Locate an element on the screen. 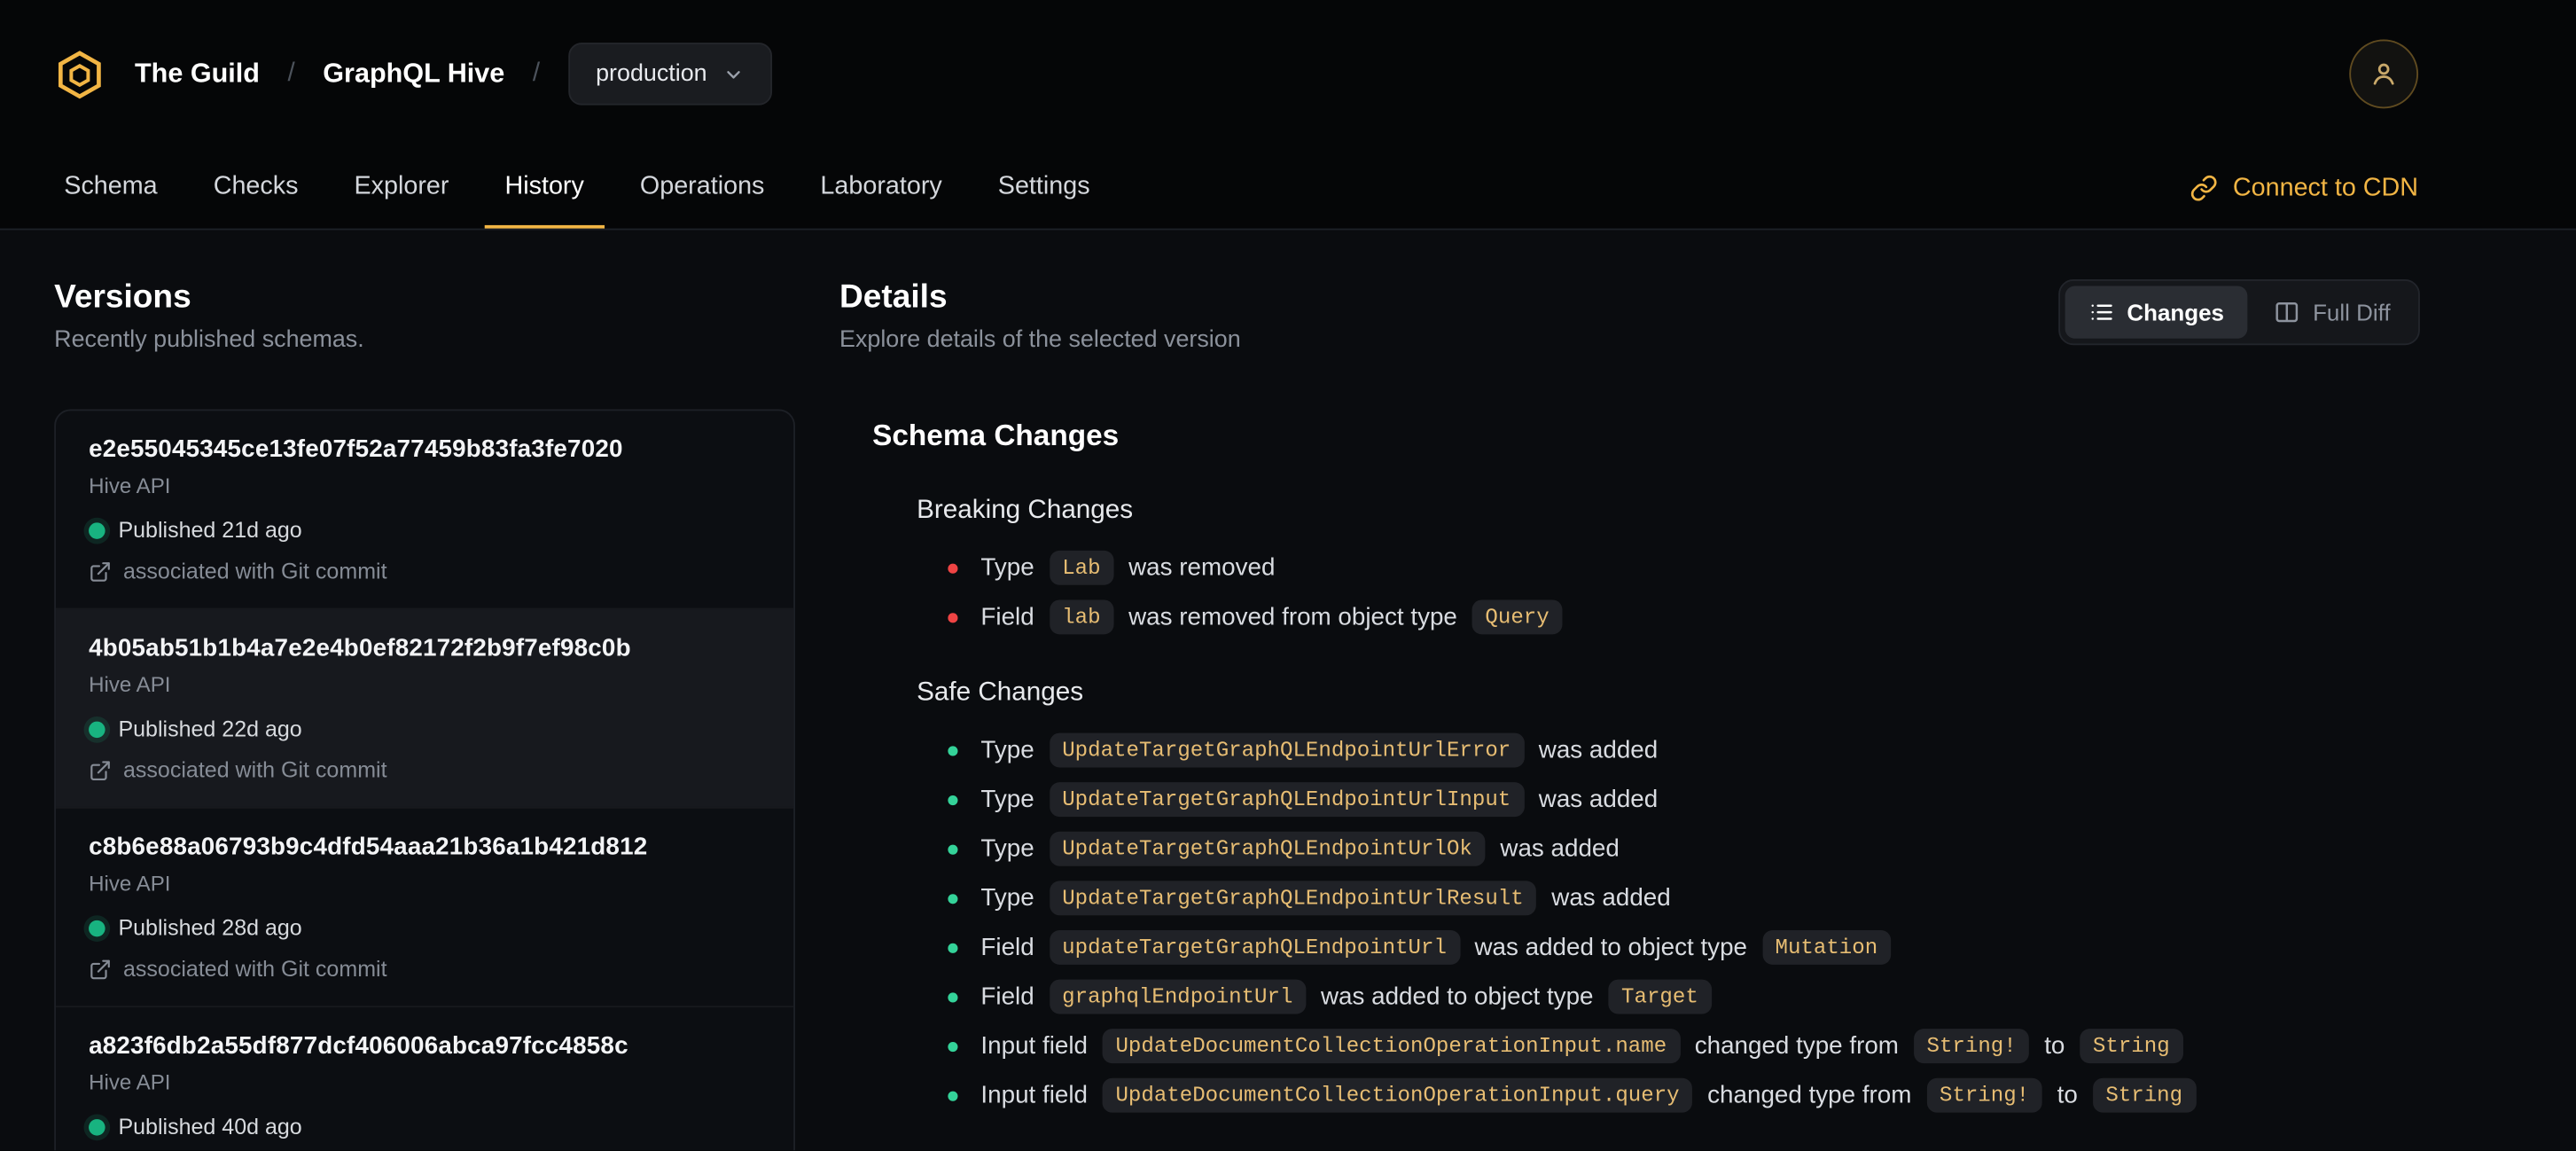  change-text: was removed from object type is located at coordinates (1292, 617).